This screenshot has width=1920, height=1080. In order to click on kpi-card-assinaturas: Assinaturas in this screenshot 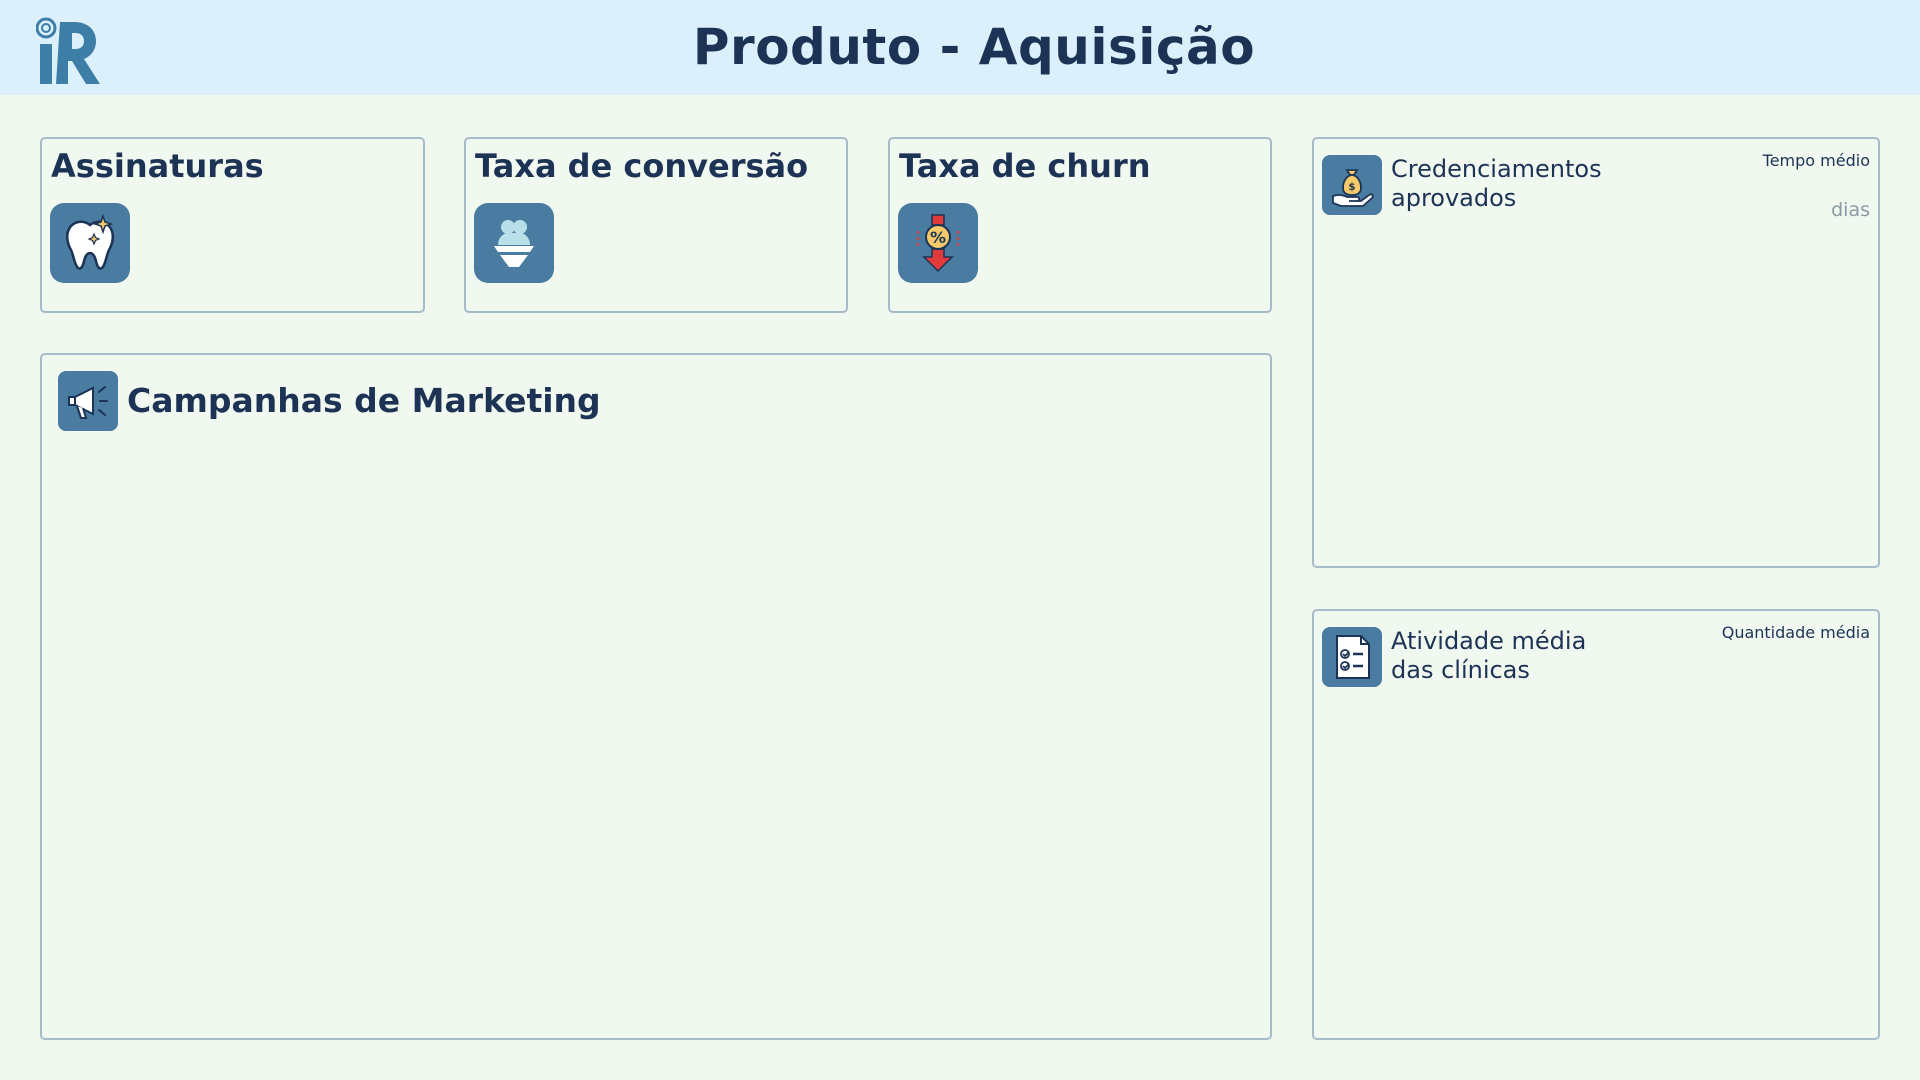, I will do `click(232, 225)`.